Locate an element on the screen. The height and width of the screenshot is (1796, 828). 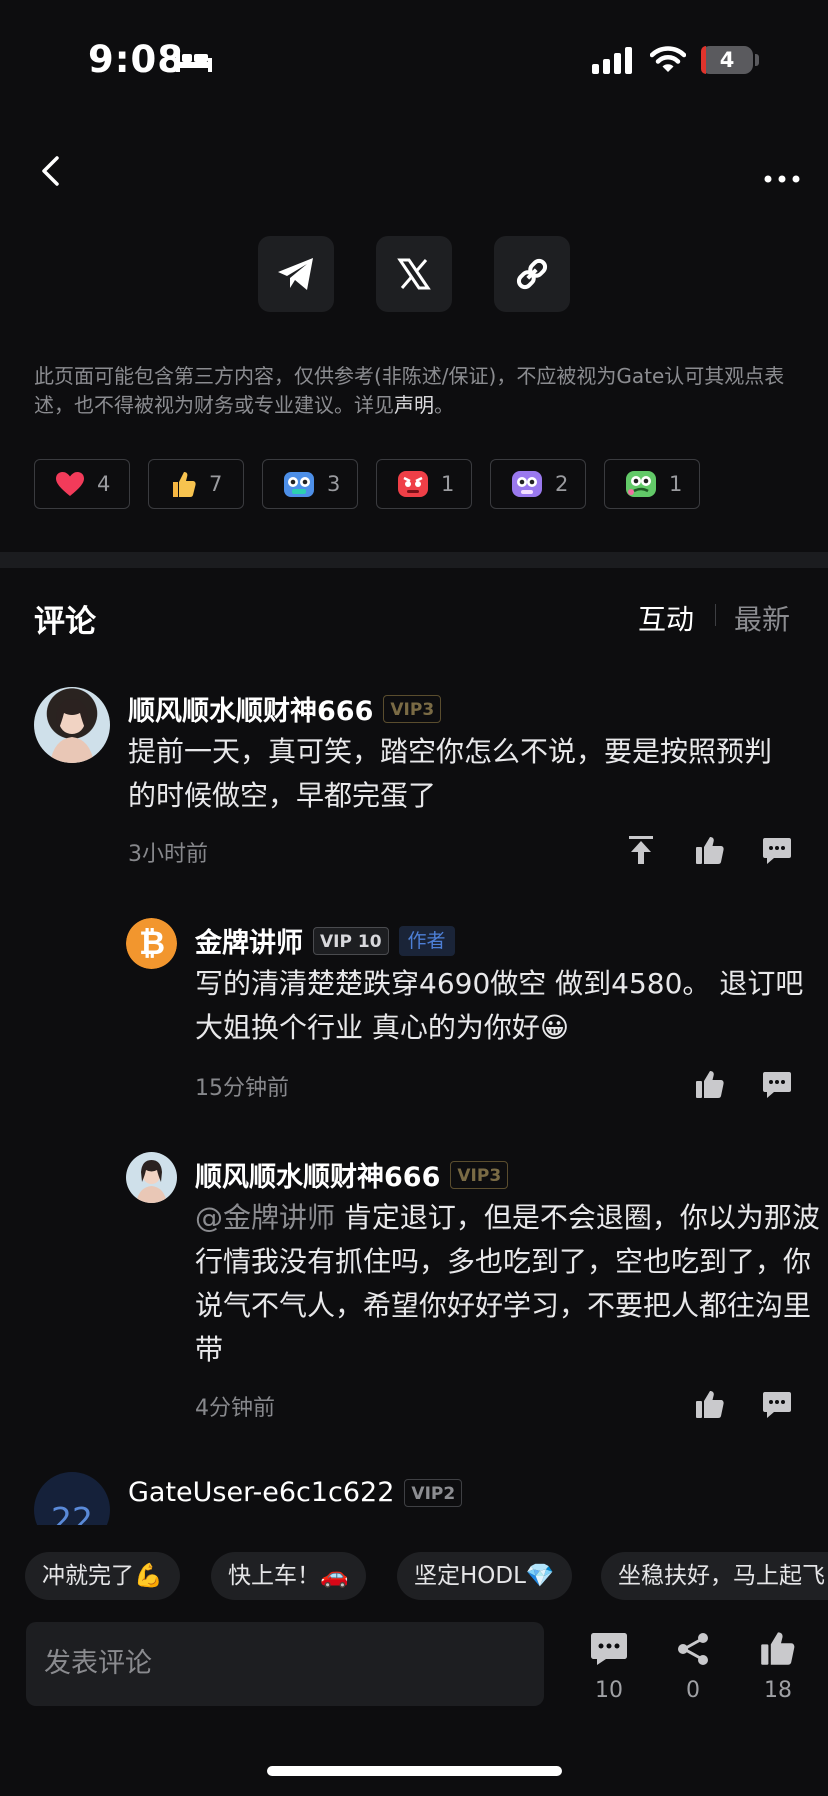
heart-icon is located at coordinates (70, 484).